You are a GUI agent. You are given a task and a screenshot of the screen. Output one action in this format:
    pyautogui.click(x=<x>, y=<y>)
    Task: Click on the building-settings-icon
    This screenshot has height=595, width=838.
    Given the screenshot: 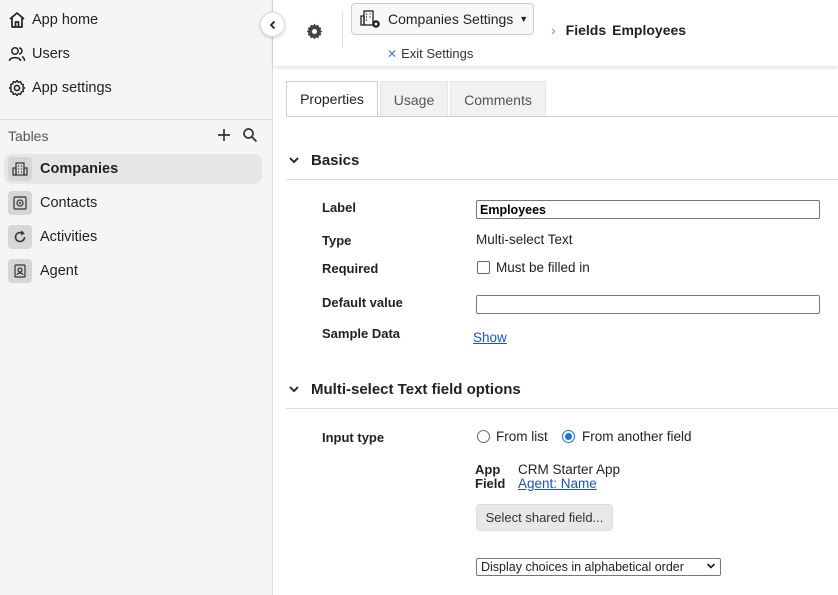 What is the action you would take?
    pyautogui.click(x=371, y=19)
    